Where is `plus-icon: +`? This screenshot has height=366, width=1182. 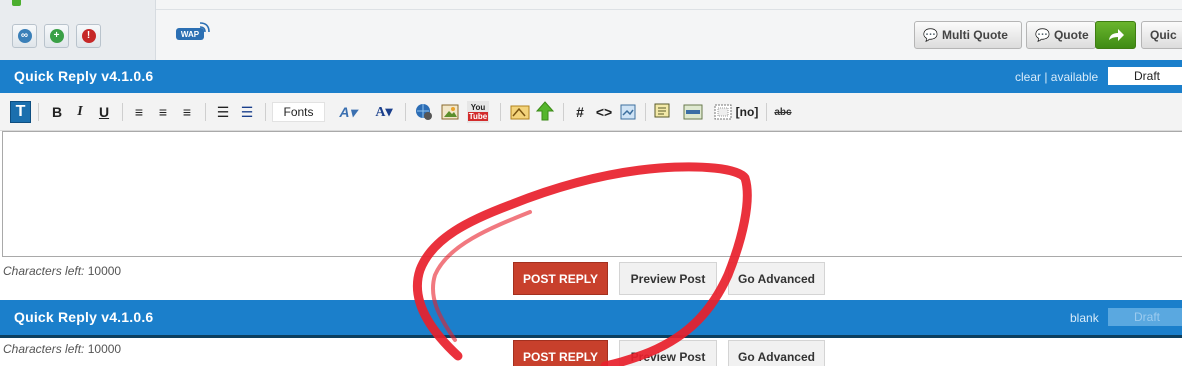
plus-icon: + is located at coordinates (56, 36).